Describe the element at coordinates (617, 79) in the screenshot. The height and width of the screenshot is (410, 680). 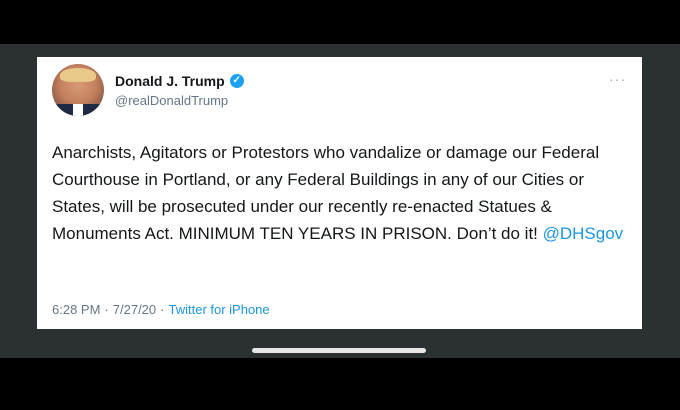
I see `more-options-icon: ···` at that location.